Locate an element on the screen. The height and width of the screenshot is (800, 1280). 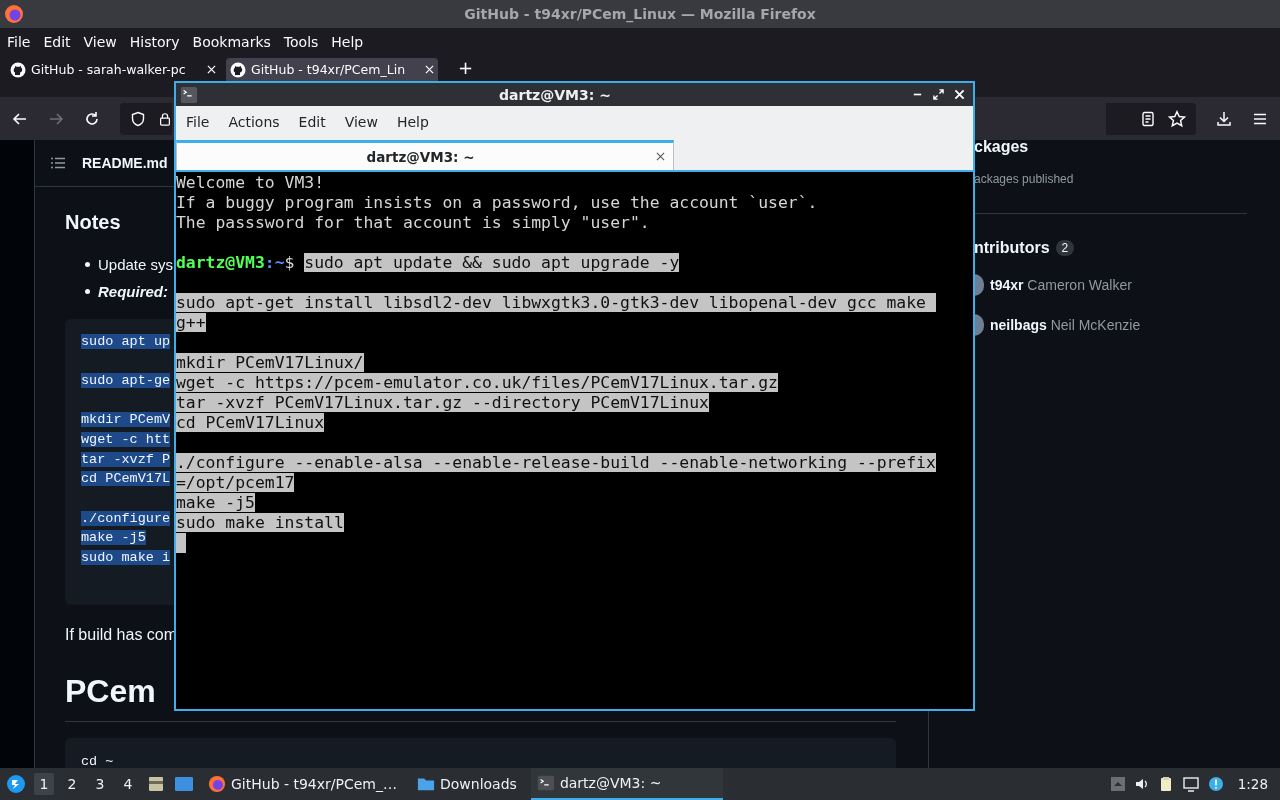
browser-tab: GitHub - t94xr/PCem_Lin is located at coordinates (332, 69).